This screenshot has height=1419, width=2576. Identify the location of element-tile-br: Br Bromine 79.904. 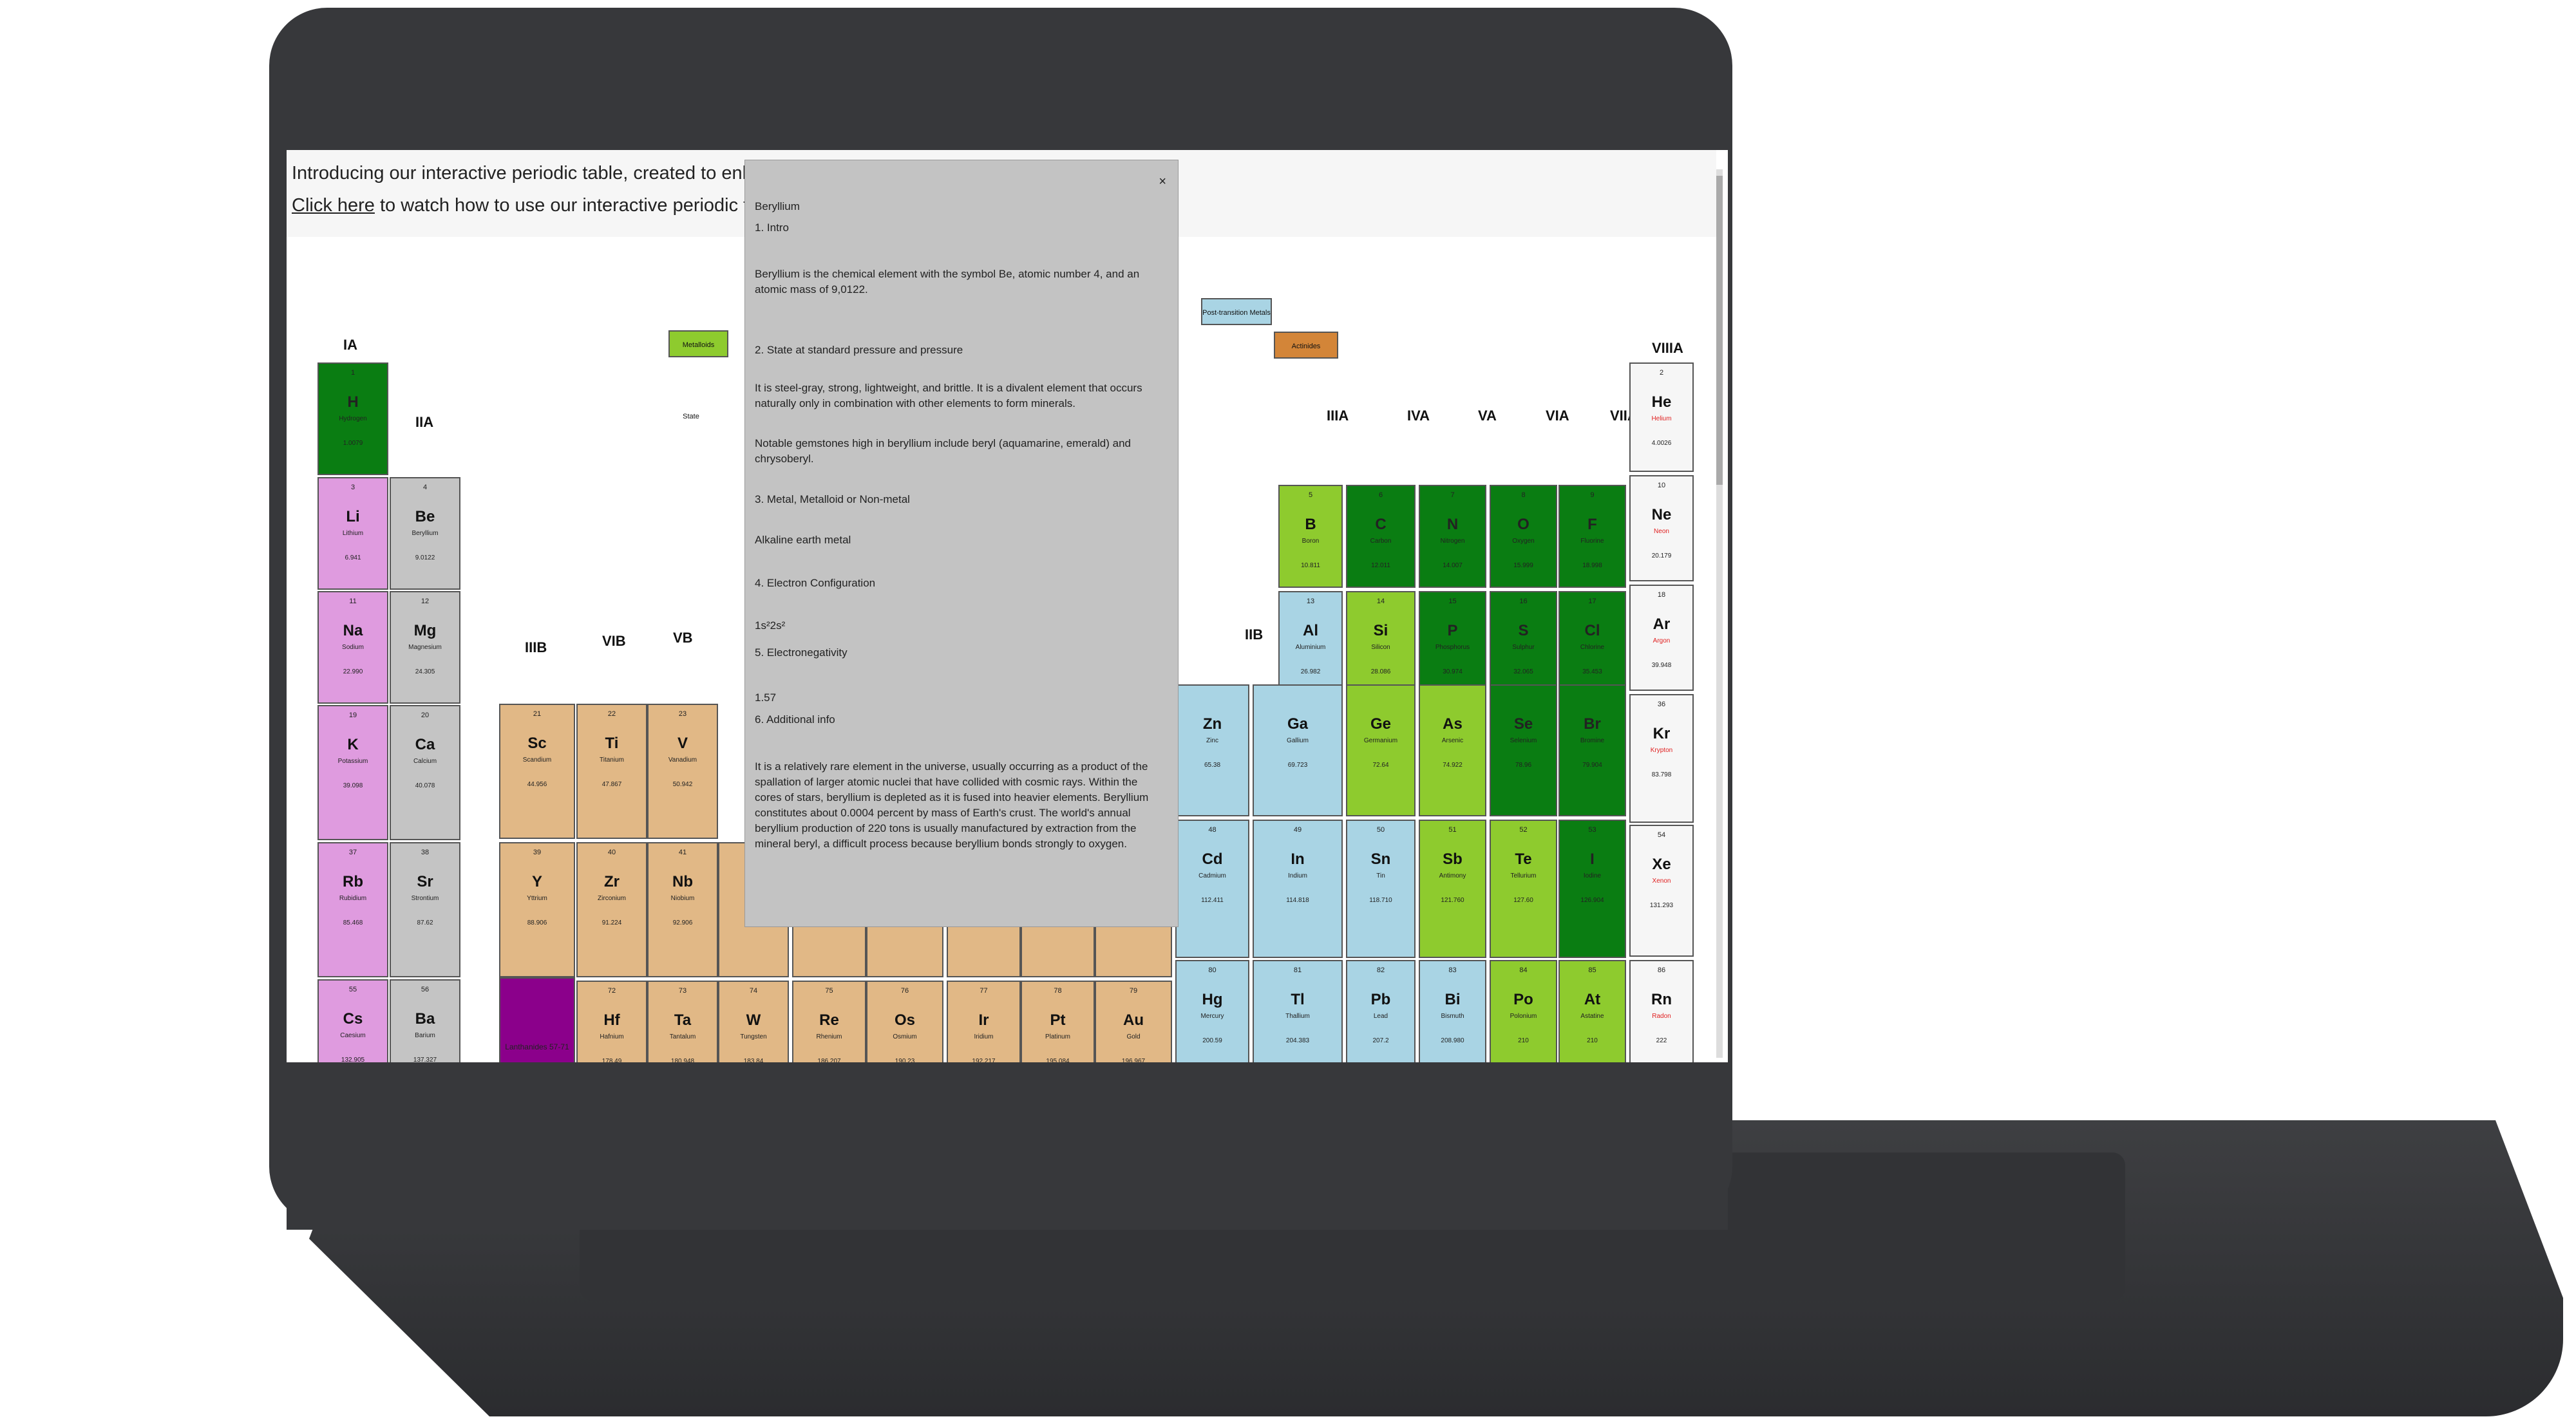
(1592, 750).